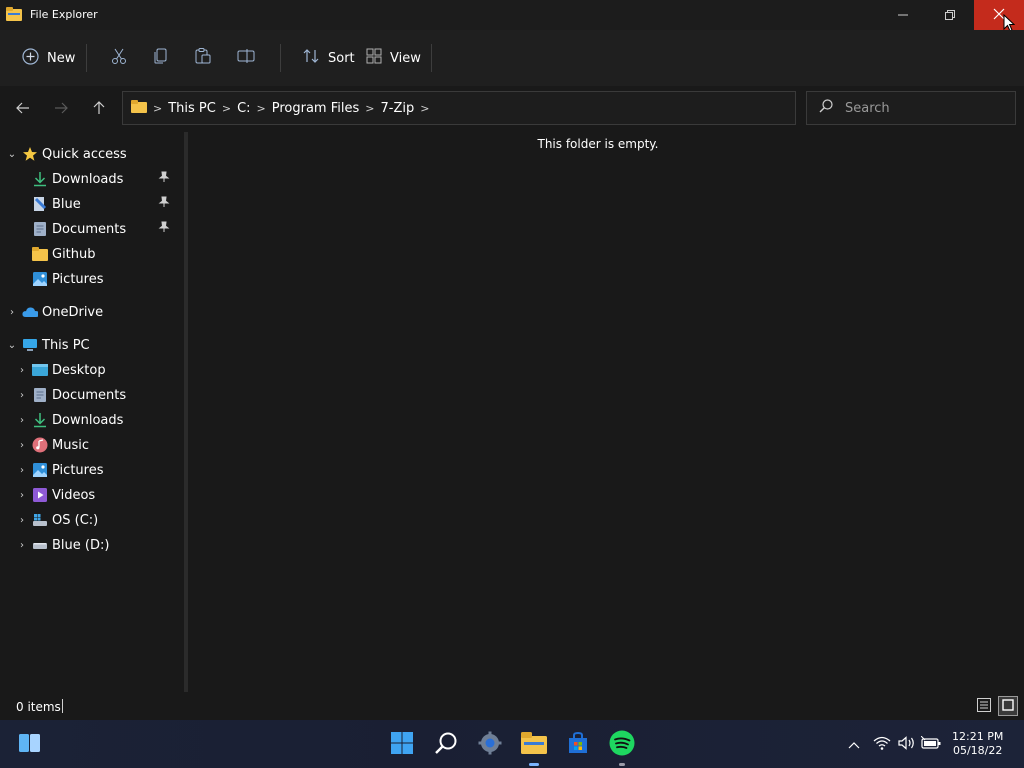  Describe the element at coordinates (75, 520) in the screenshot. I see `sidebar-item-label: OS (C:)` at that location.